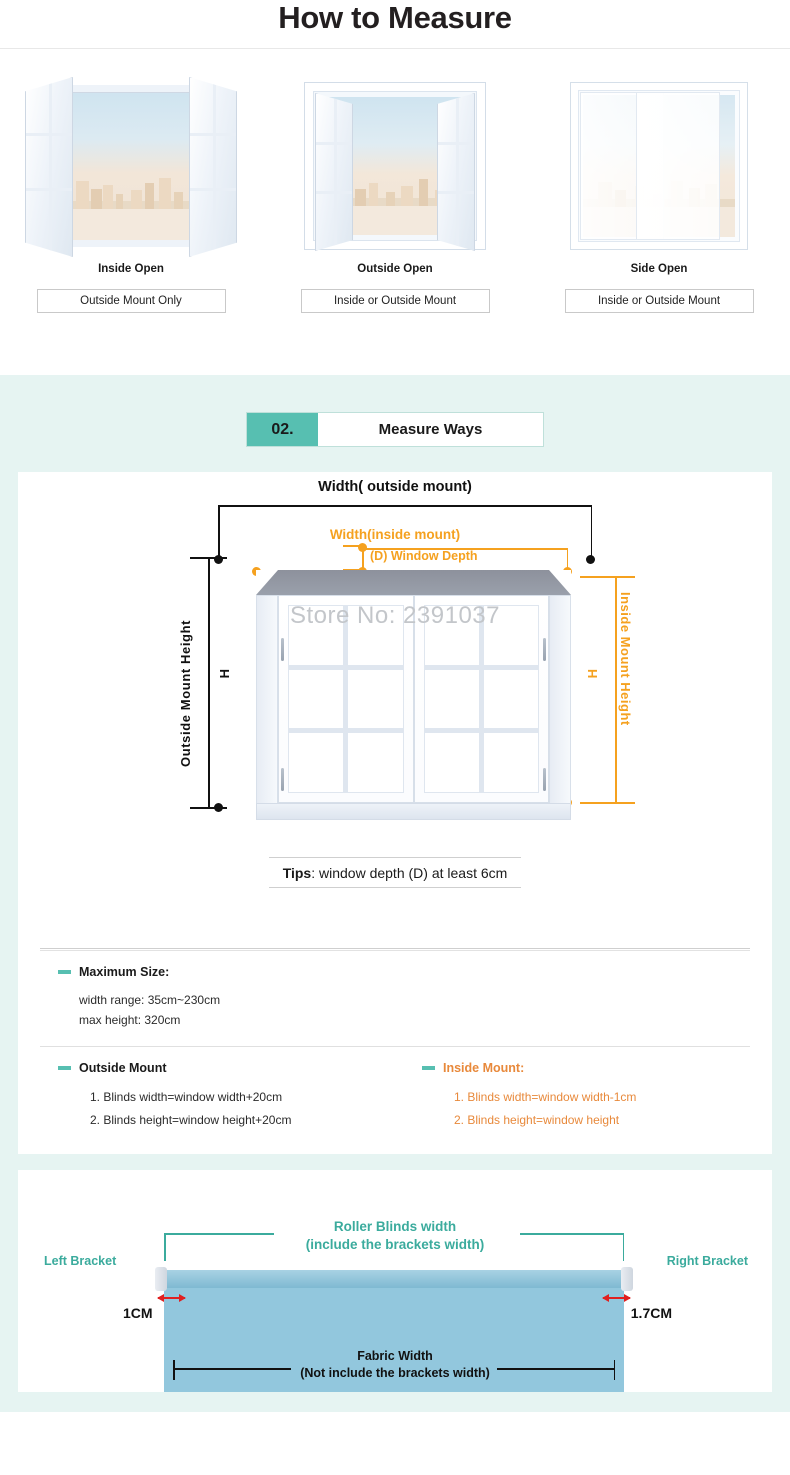  What do you see at coordinates (150, 1000) in the screenshot?
I see `width-range-line: width range: 35cm~230cm` at bounding box center [150, 1000].